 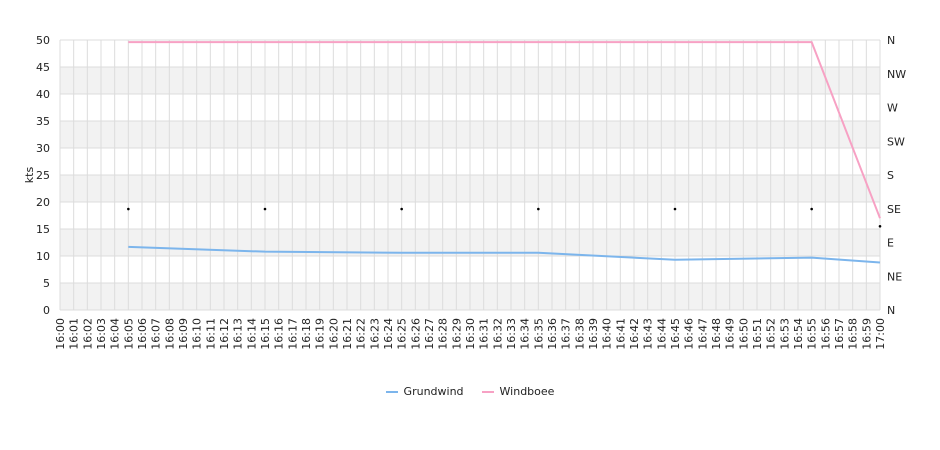 What do you see at coordinates (374, 334) in the screenshot?
I see `x-tick-label: 16:23` at bounding box center [374, 334].